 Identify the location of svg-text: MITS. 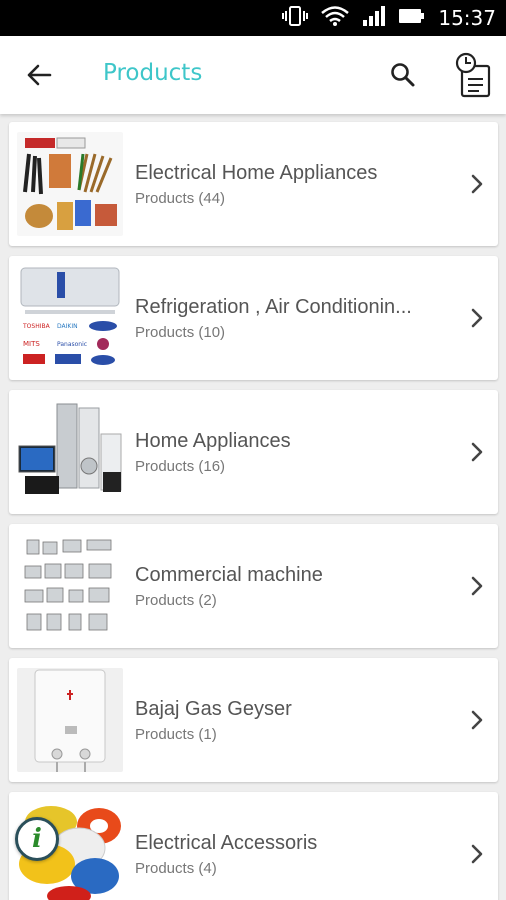
(31, 344).